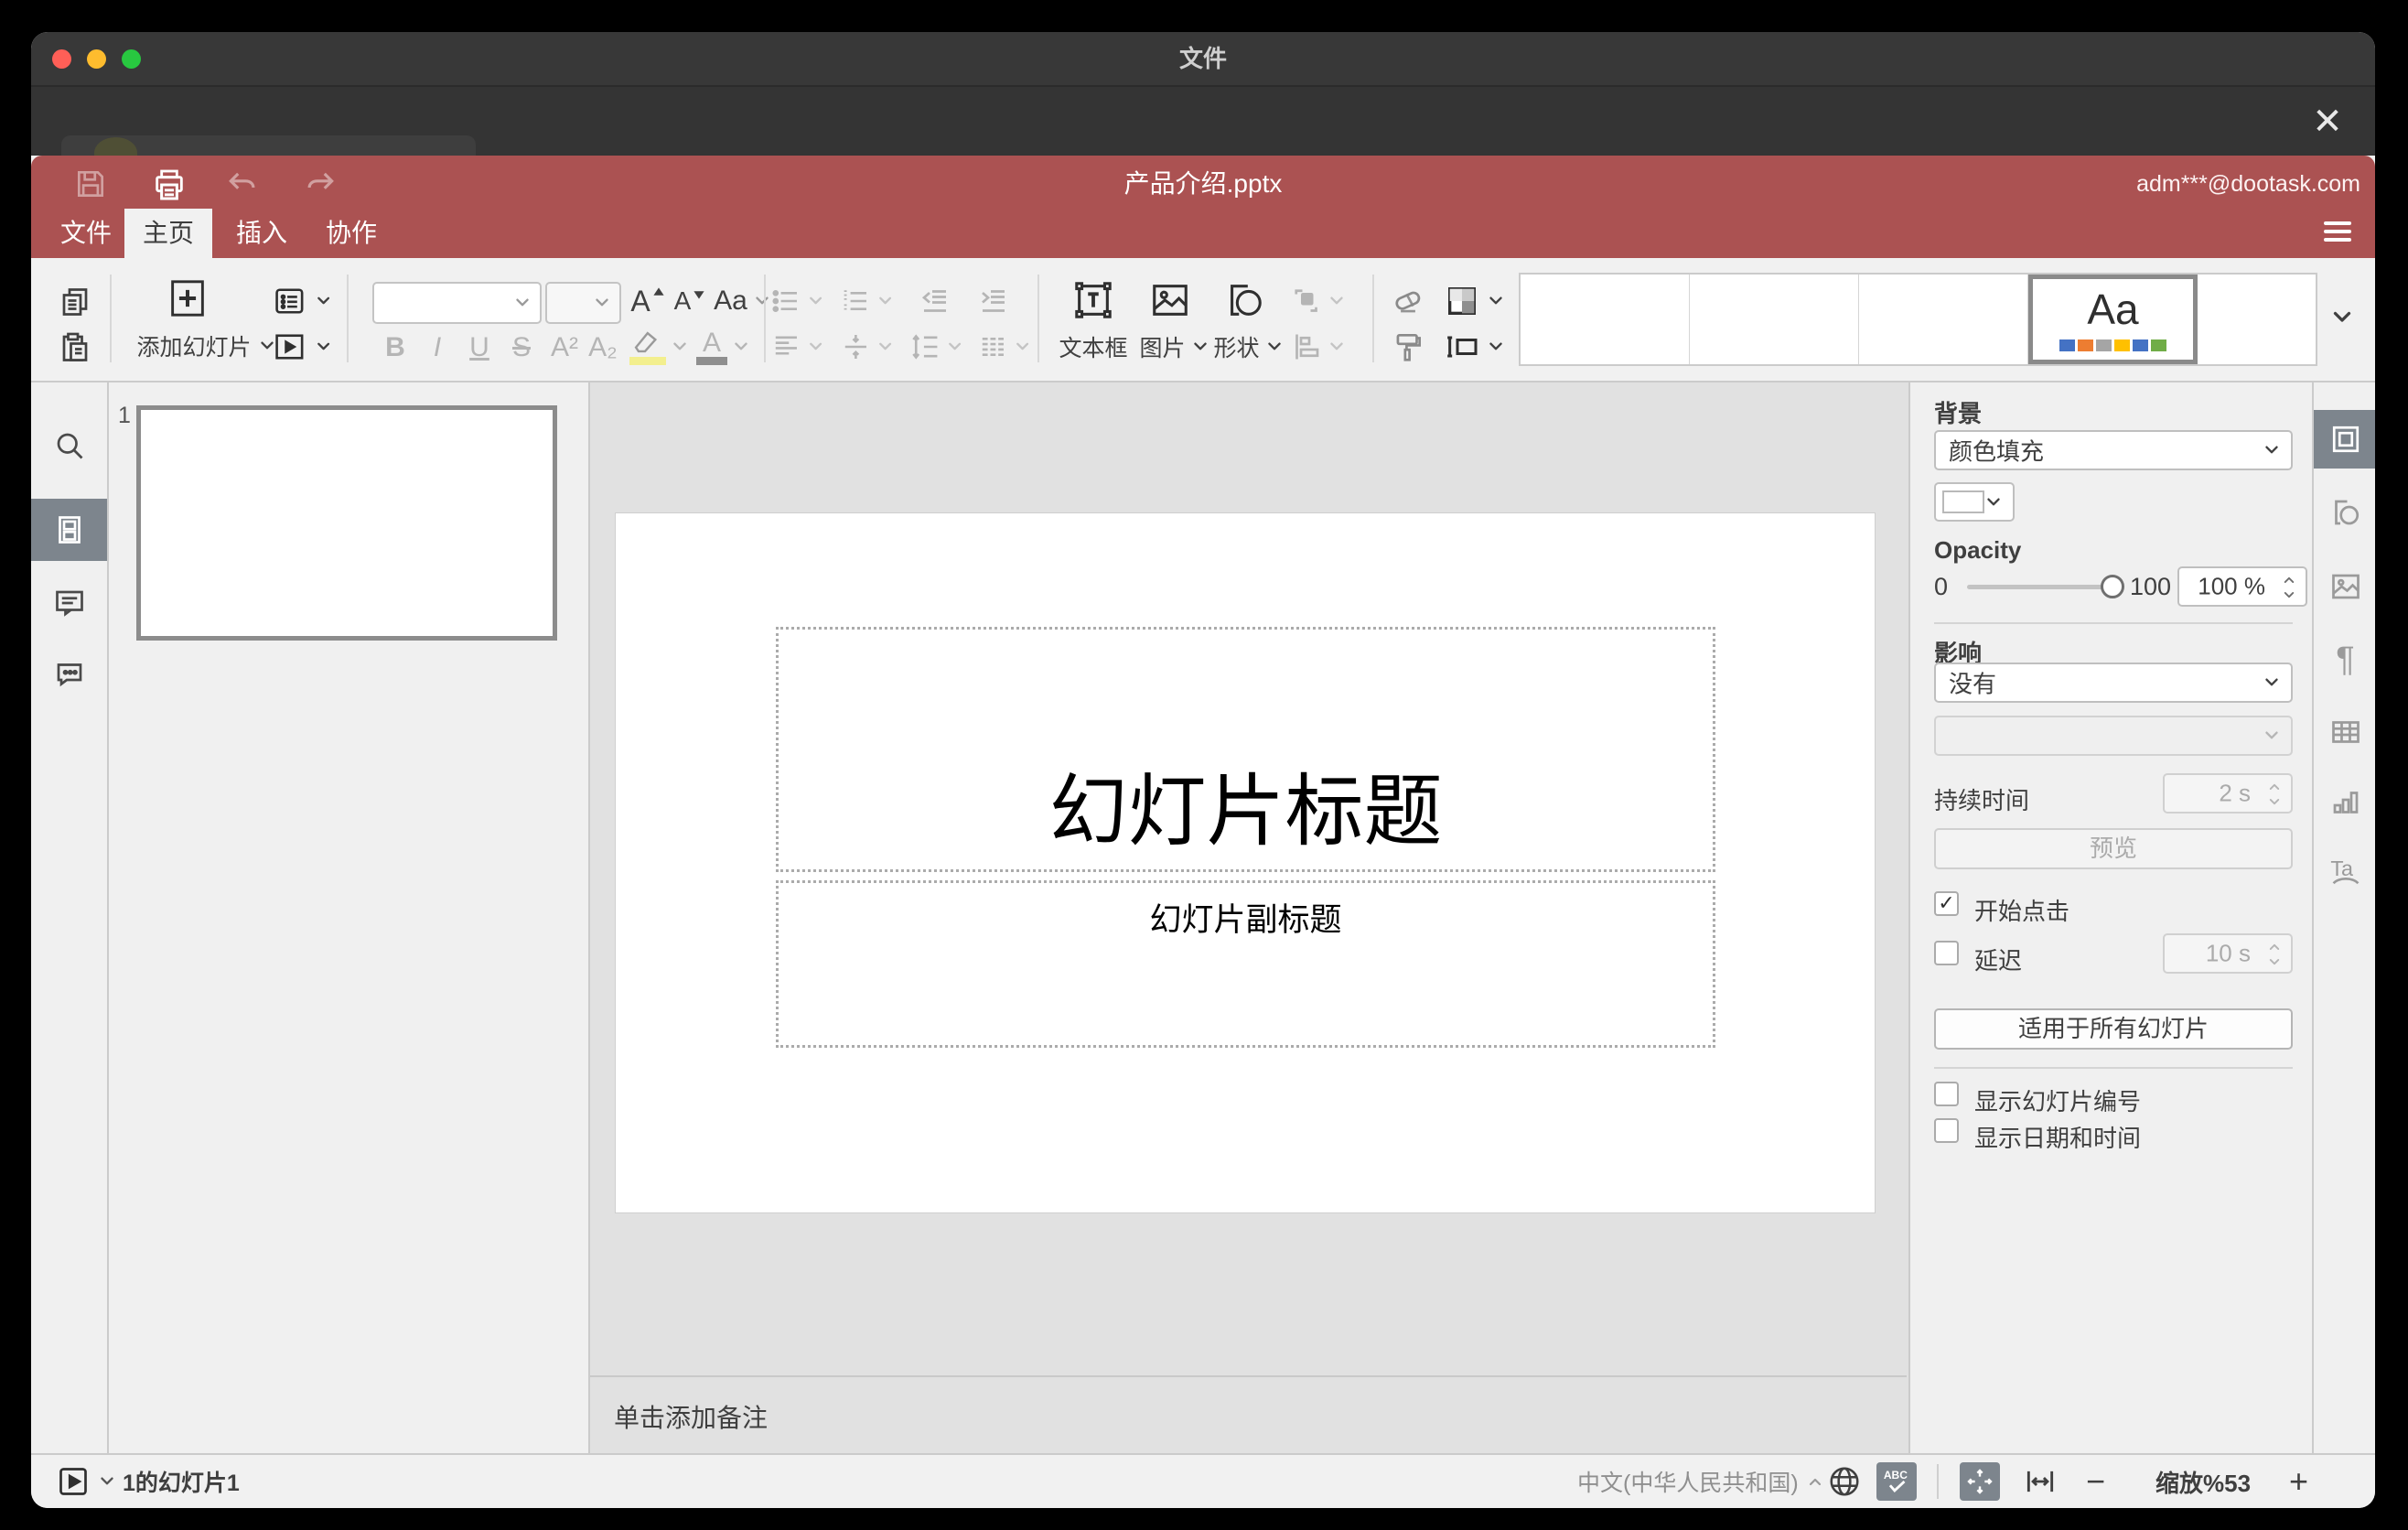 This screenshot has height=1530, width=2408. What do you see at coordinates (1980, 1481) in the screenshot?
I see `fit-slide-toggle` at bounding box center [1980, 1481].